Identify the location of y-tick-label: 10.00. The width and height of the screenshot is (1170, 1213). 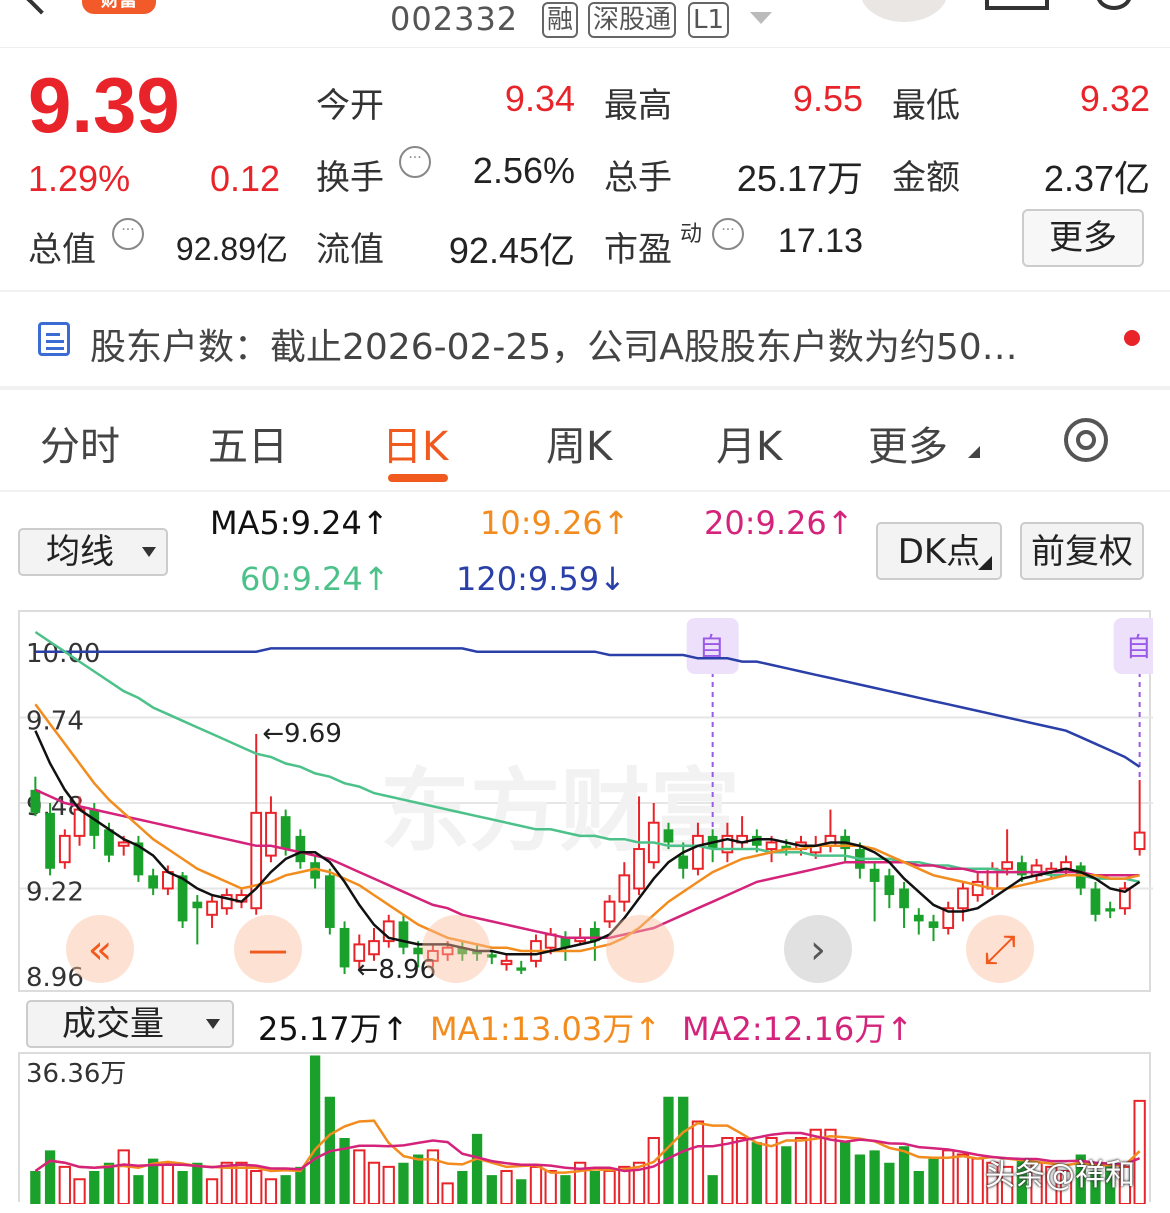
(63, 654).